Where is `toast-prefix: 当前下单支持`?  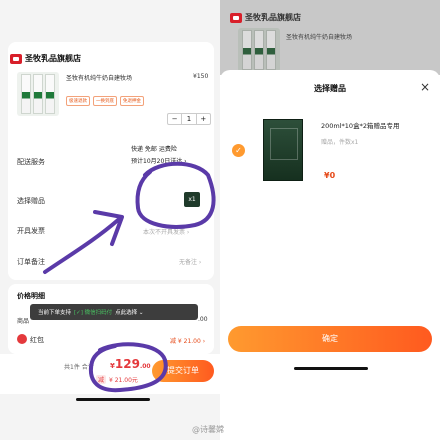
toast-prefix: 当前下单支持 is located at coordinates (55, 313).